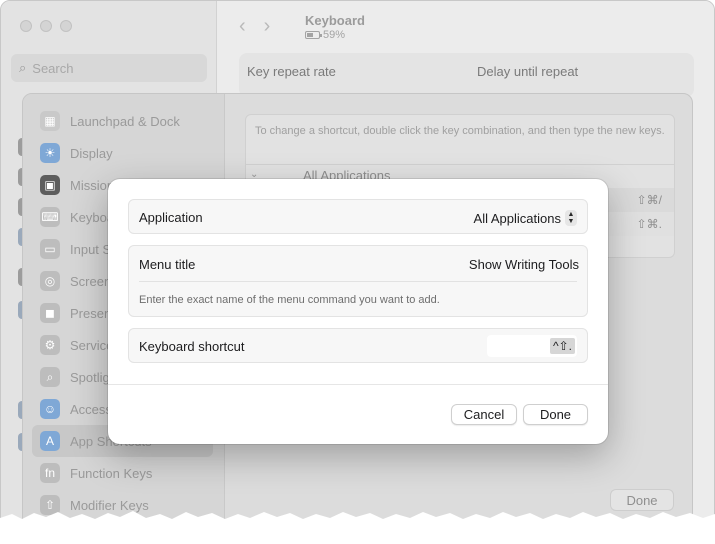 This screenshot has width=715, height=544. What do you see at coordinates (358, 216) in the screenshot?
I see `application-row: Application All Applications ▲ ▼` at bounding box center [358, 216].